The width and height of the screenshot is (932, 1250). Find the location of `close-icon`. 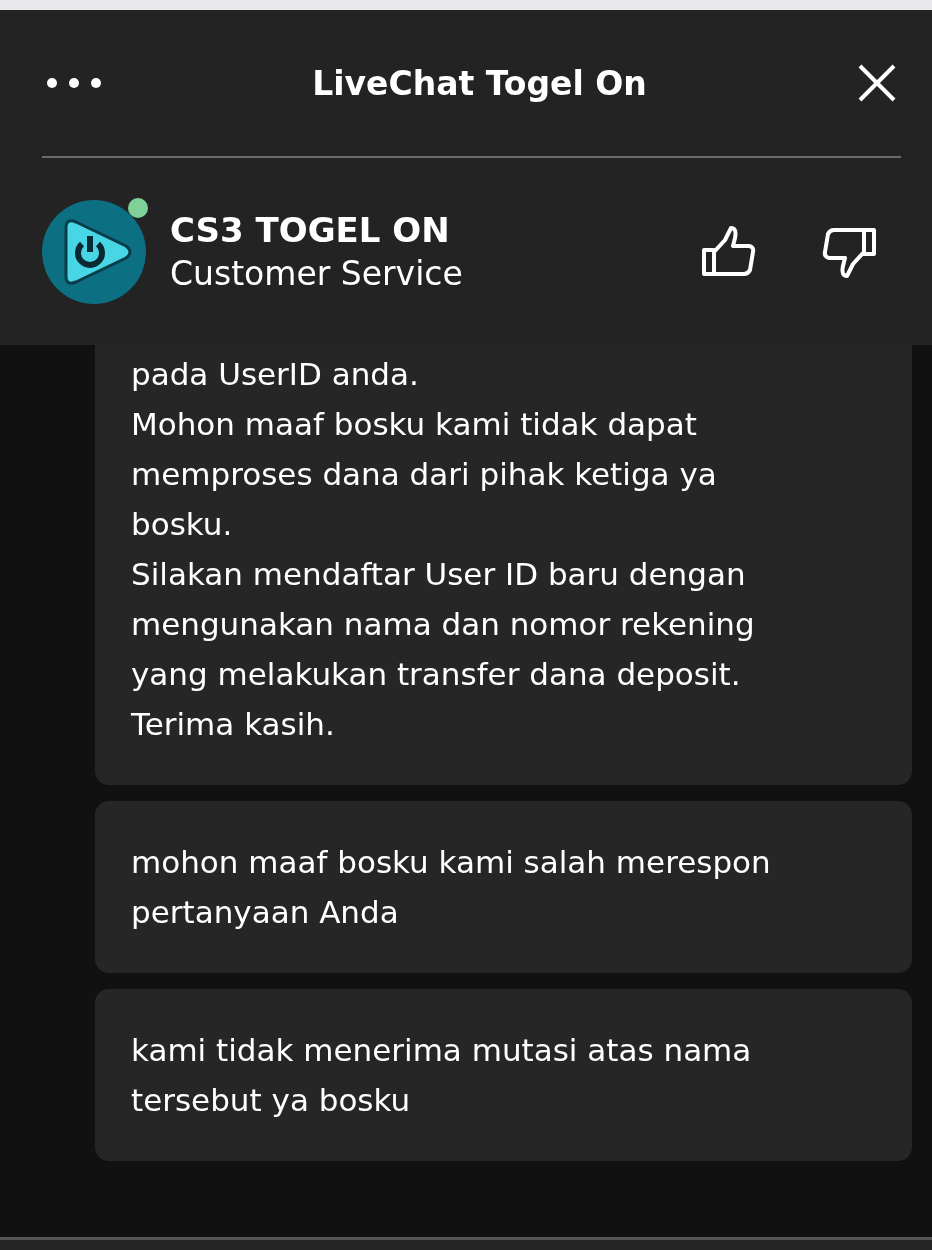

close-icon is located at coordinates (877, 83).